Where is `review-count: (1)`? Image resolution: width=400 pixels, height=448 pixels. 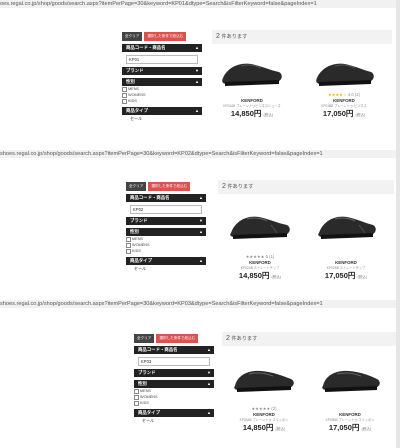
review-count: (1) is located at coordinates (271, 256).